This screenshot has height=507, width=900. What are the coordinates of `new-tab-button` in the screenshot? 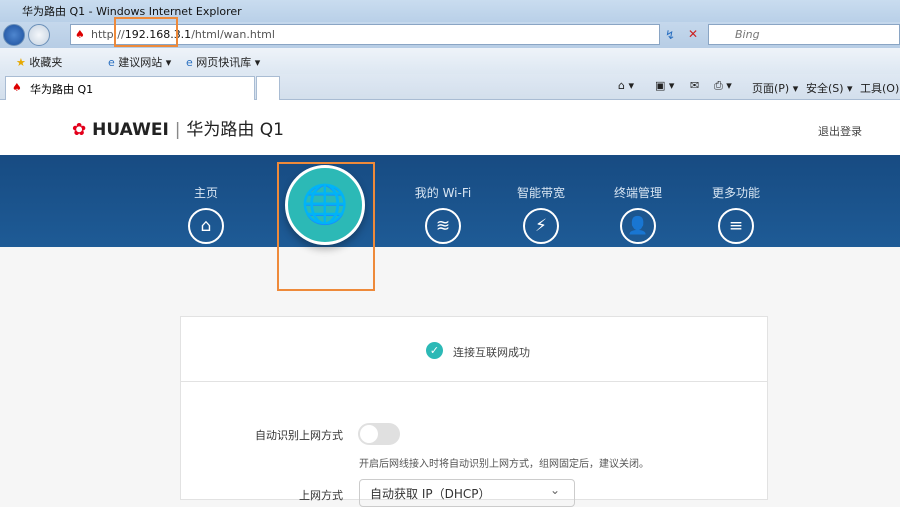 It's located at (268, 88).